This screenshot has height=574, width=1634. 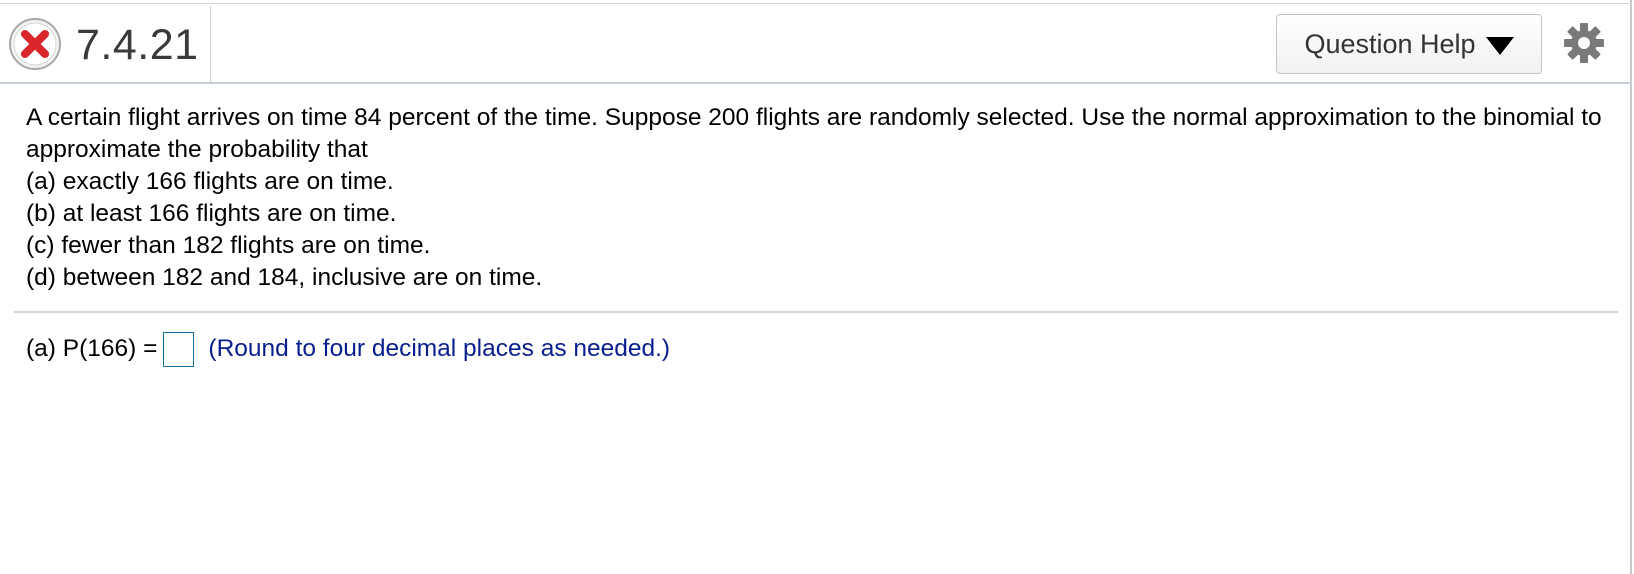 I want to click on question-answer-separator, so click(x=816, y=312).